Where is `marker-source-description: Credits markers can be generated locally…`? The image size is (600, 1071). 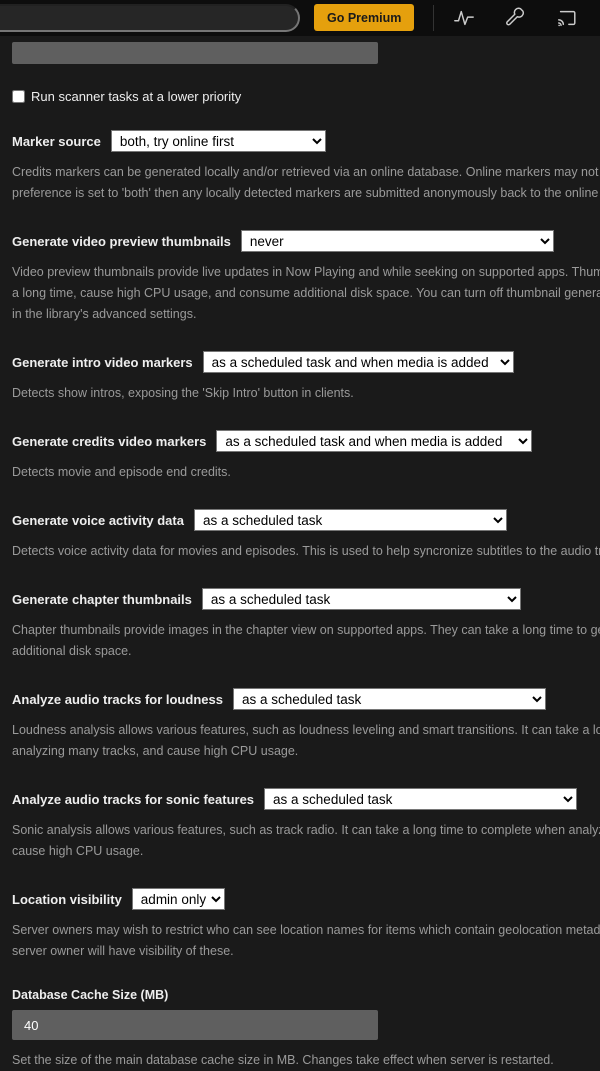
marker-source-description: Credits markers can be generated locally… is located at coordinates (305, 182).